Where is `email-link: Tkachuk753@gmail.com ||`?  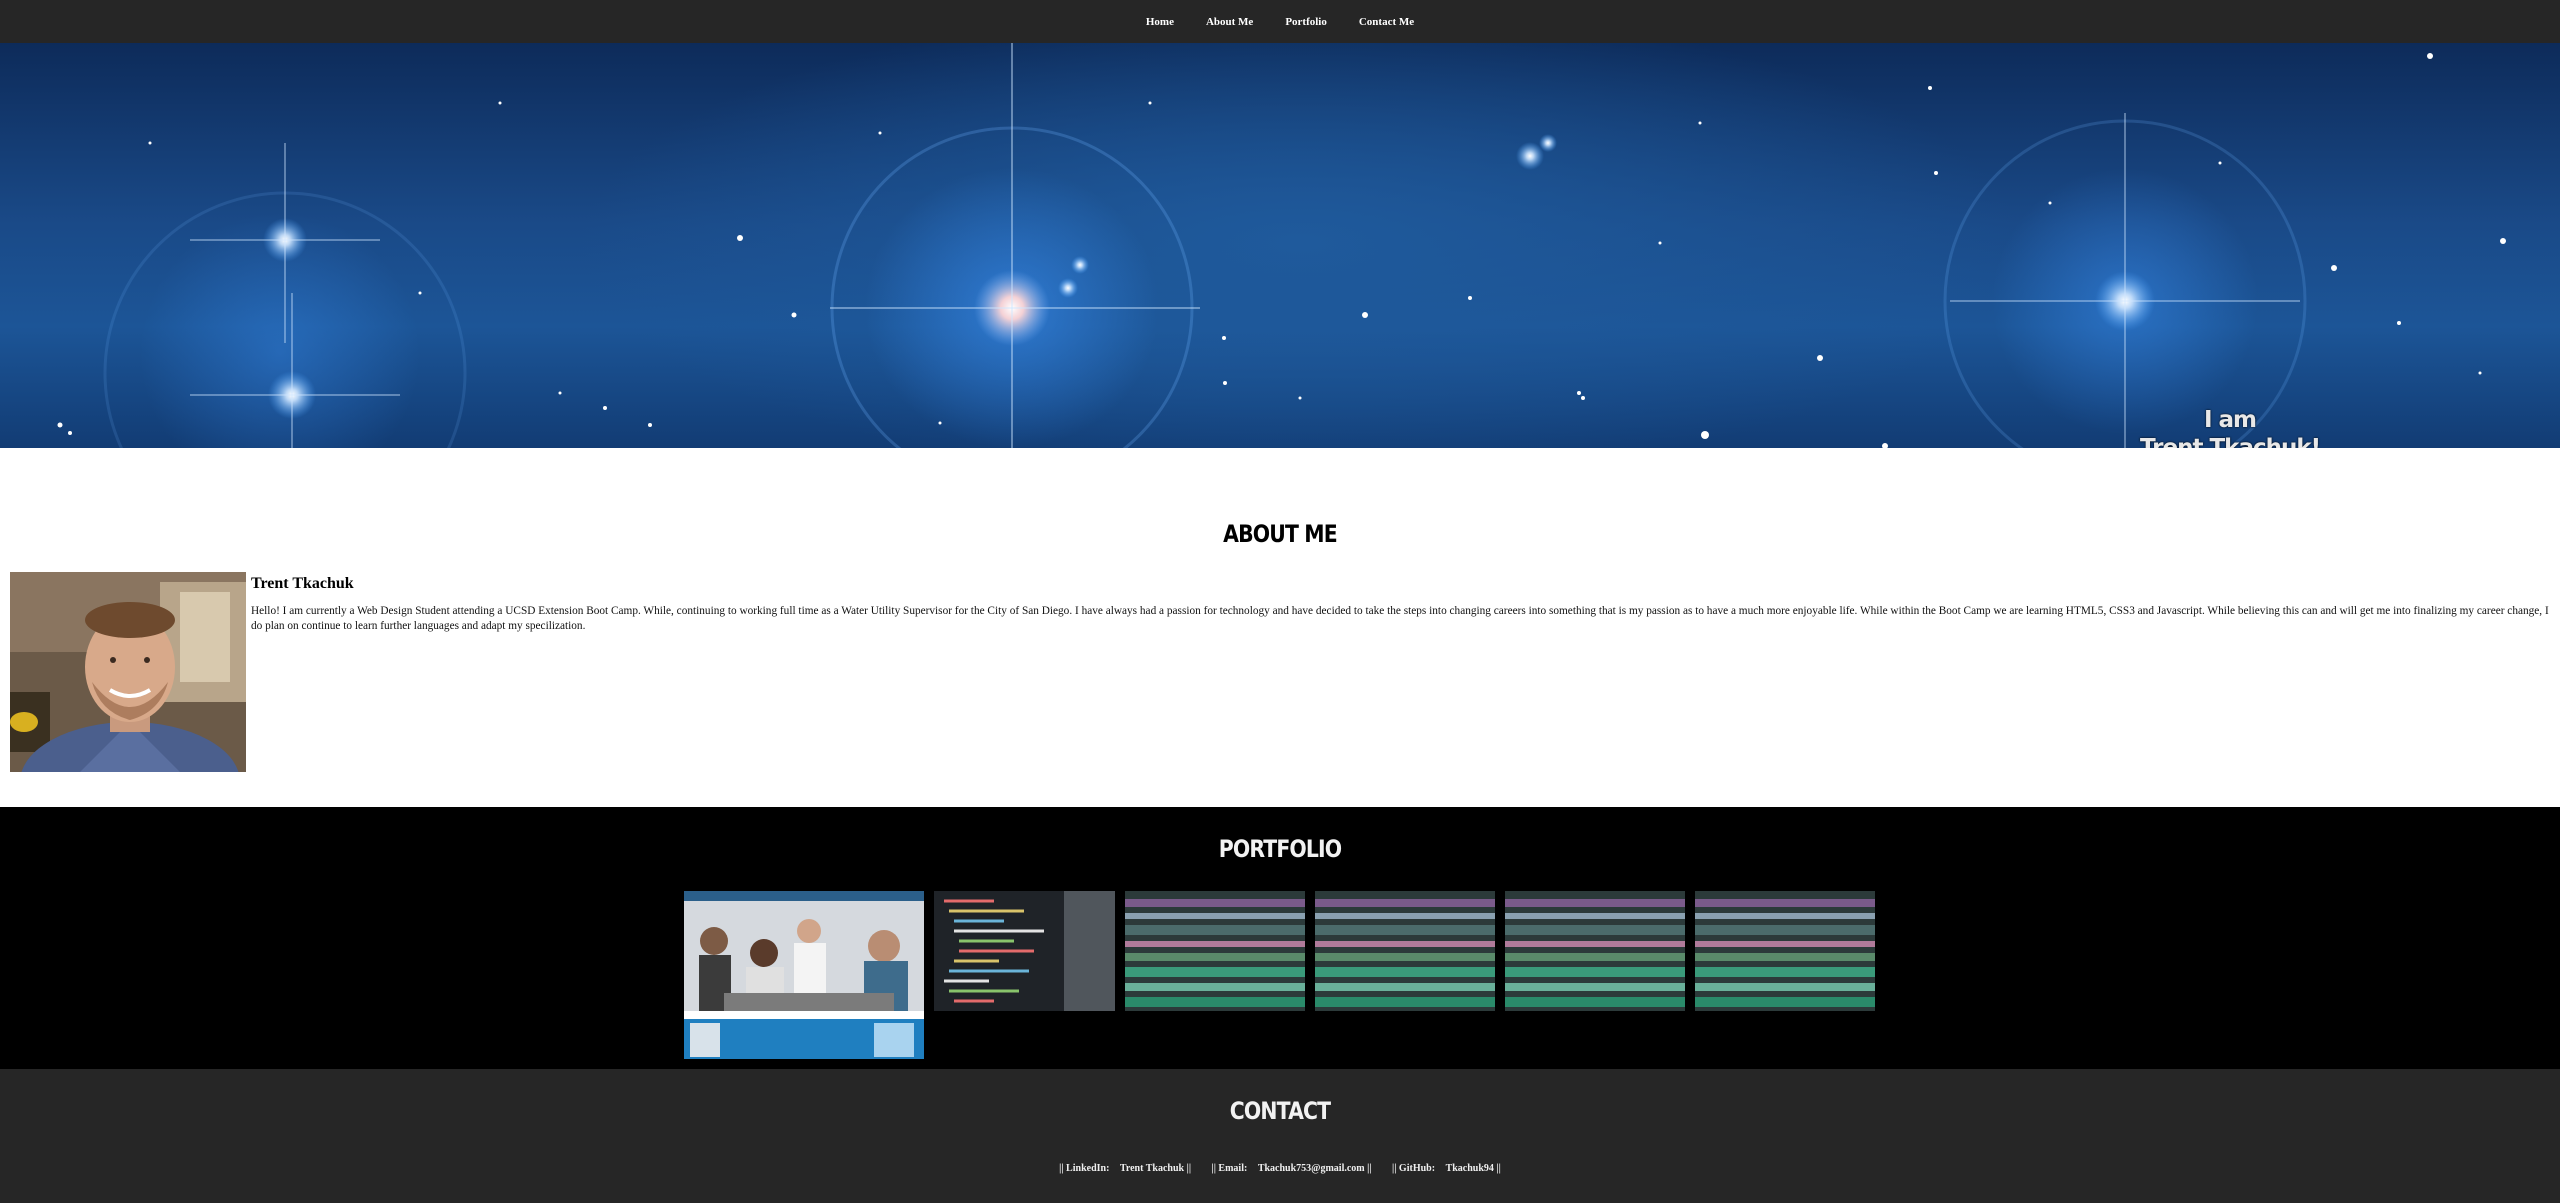
email-link: Tkachuk753@gmail.com || is located at coordinates (1315, 1168).